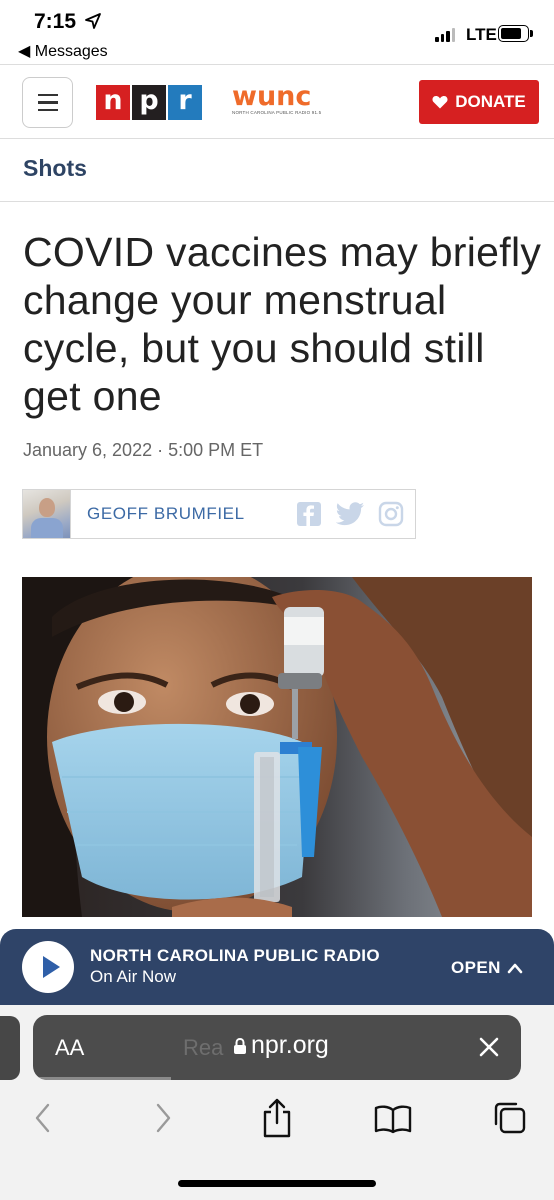  Describe the element at coordinates (510, 1118) in the screenshot. I see `tabs-icon` at that location.